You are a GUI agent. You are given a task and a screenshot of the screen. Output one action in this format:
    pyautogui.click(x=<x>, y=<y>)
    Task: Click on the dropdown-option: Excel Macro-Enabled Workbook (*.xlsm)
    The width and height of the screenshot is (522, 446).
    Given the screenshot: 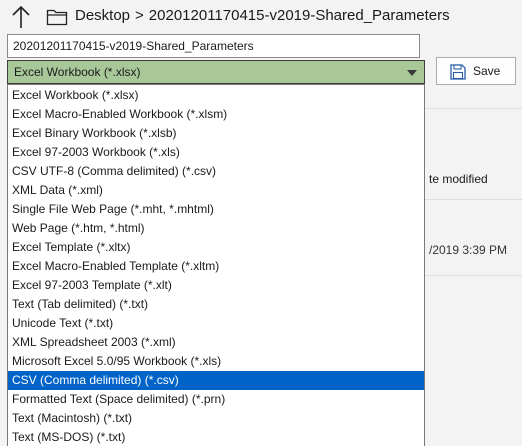 What is the action you would take?
    pyautogui.click(x=216, y=114)
    